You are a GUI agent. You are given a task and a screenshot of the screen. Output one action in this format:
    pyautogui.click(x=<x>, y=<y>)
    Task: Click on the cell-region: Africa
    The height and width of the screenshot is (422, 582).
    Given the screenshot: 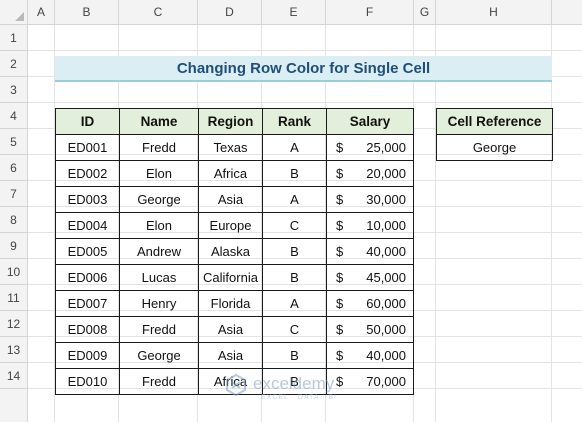 What is the action you would take?
    pyautogui.click(x=230, y=173)
    